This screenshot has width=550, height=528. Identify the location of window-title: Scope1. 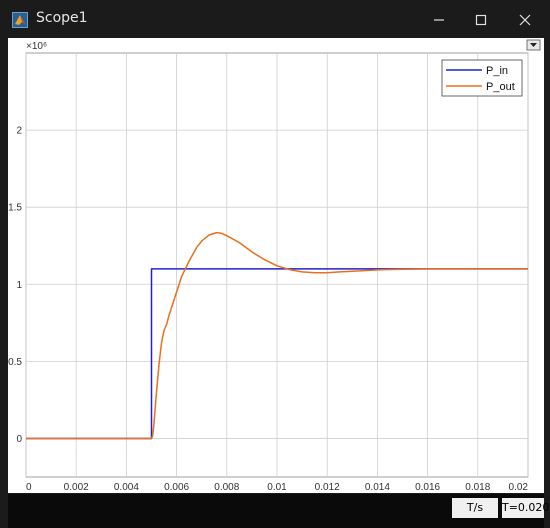
(62, 18).